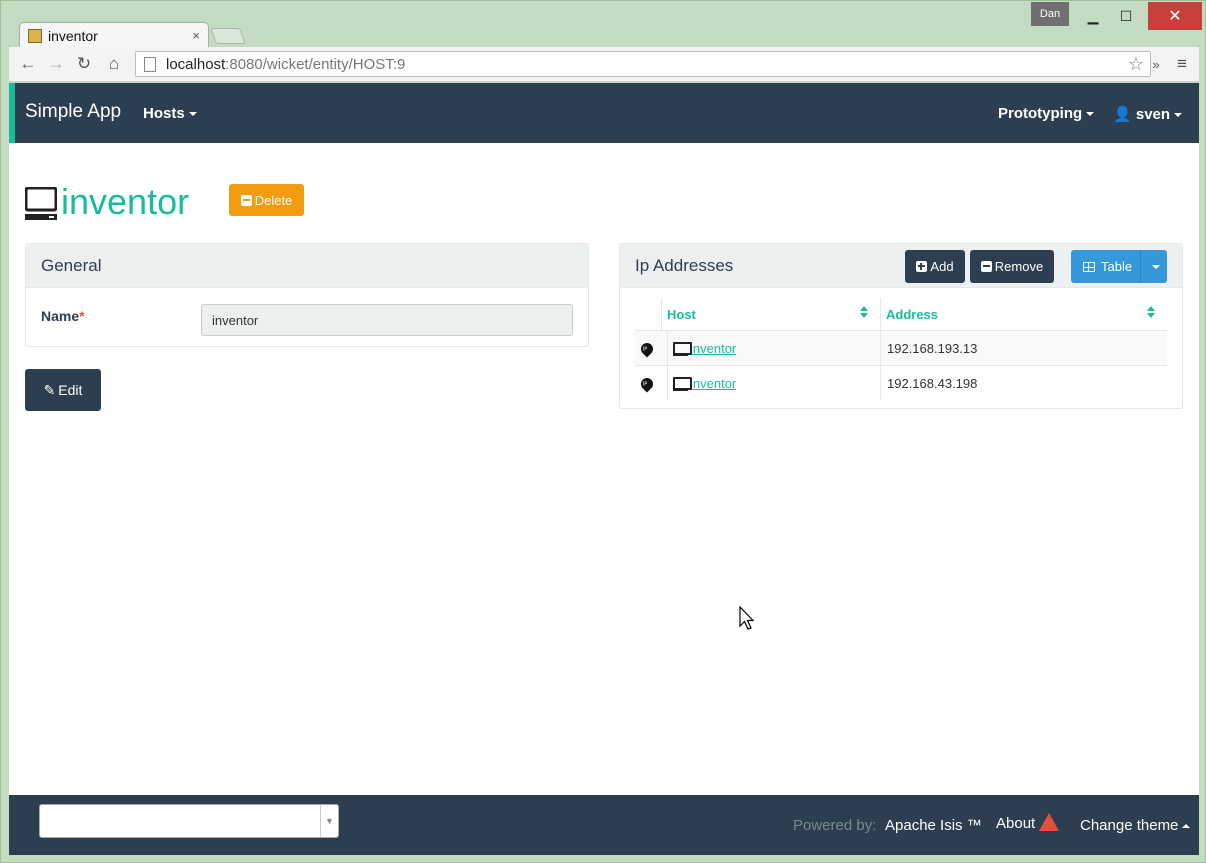 This screenshot has height=863, width=1206. What do you see at coordinates (12, 113) in the screenshot?
I see `navbar-accent` at bounding box center [12, 113].